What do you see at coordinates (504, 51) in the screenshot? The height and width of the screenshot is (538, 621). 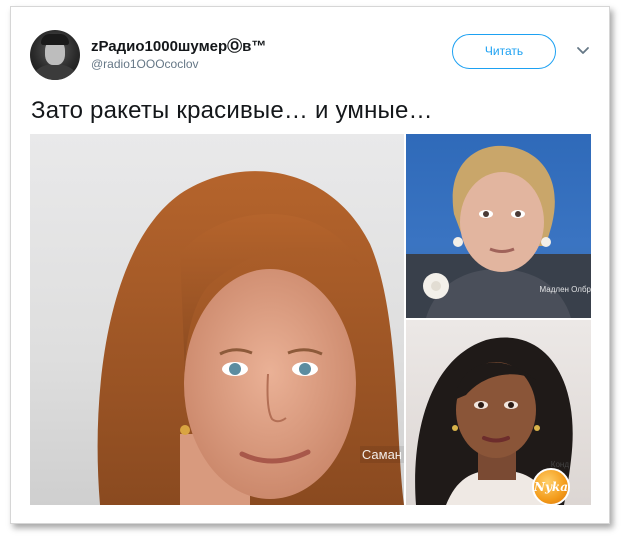 I see `follow-button: Читать` at bounding box center [504, 51].